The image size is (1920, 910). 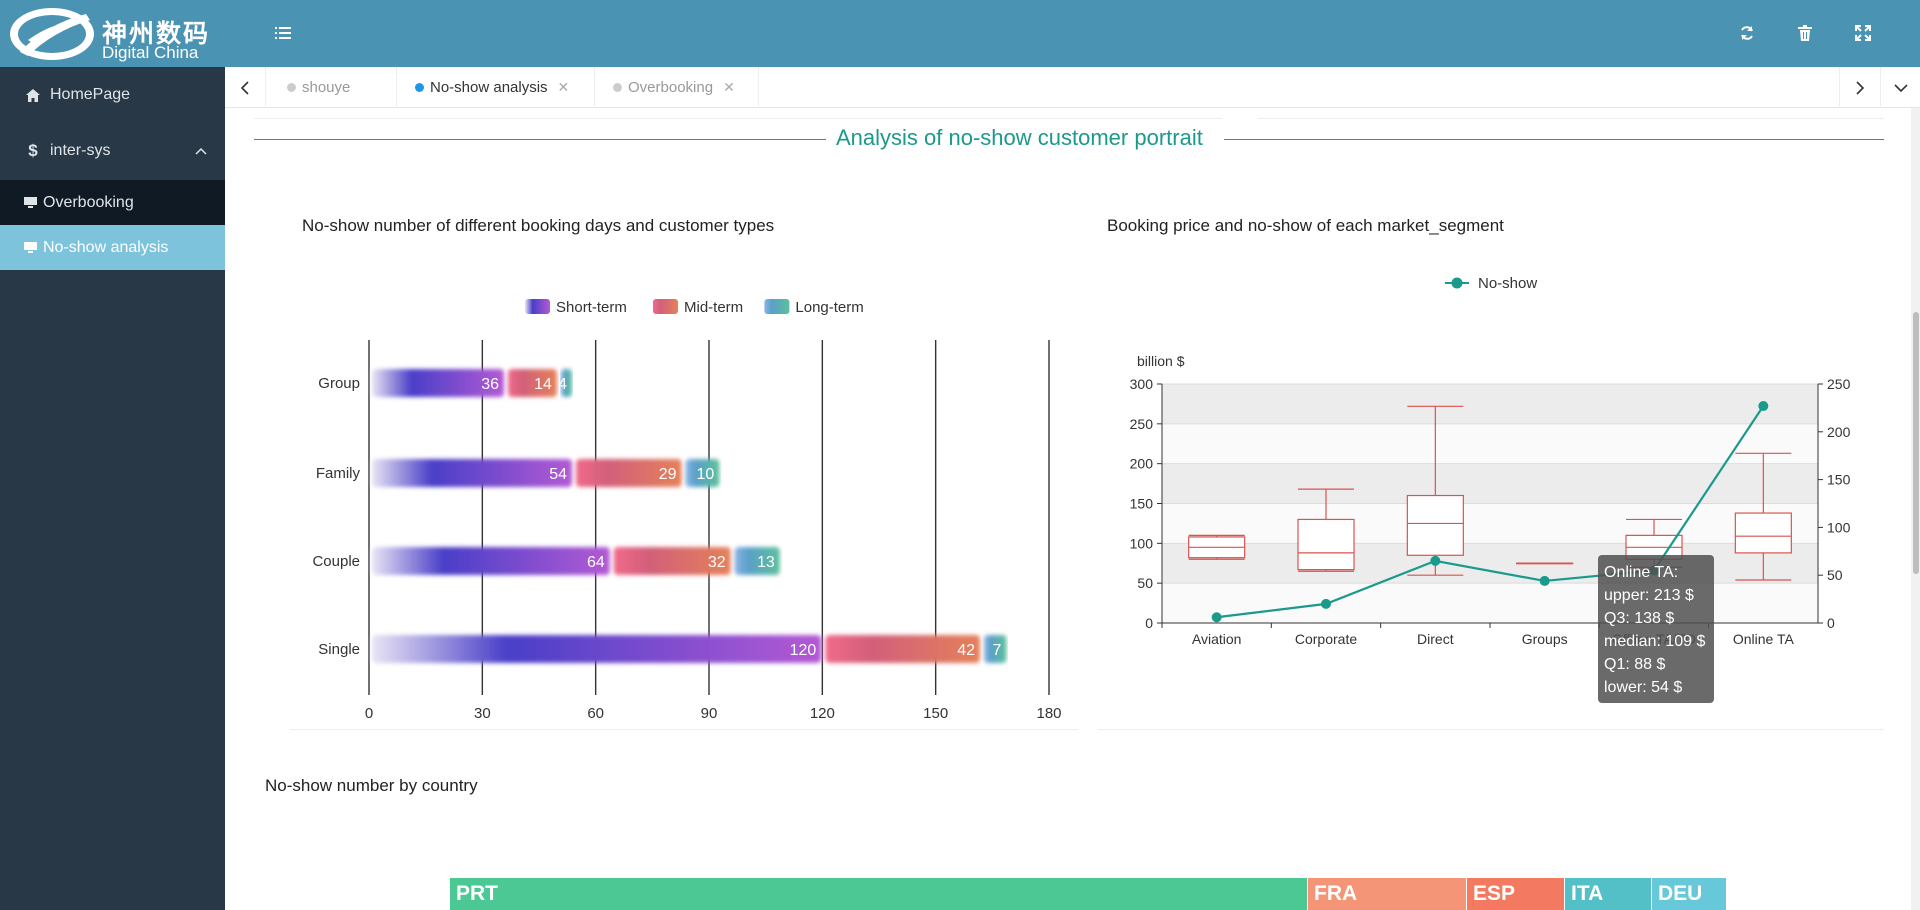 What do you see at coordinates (90, 94) in the screenshot?
I see `sidebar-item-label: HomePage` at bounding box center [90, 94].